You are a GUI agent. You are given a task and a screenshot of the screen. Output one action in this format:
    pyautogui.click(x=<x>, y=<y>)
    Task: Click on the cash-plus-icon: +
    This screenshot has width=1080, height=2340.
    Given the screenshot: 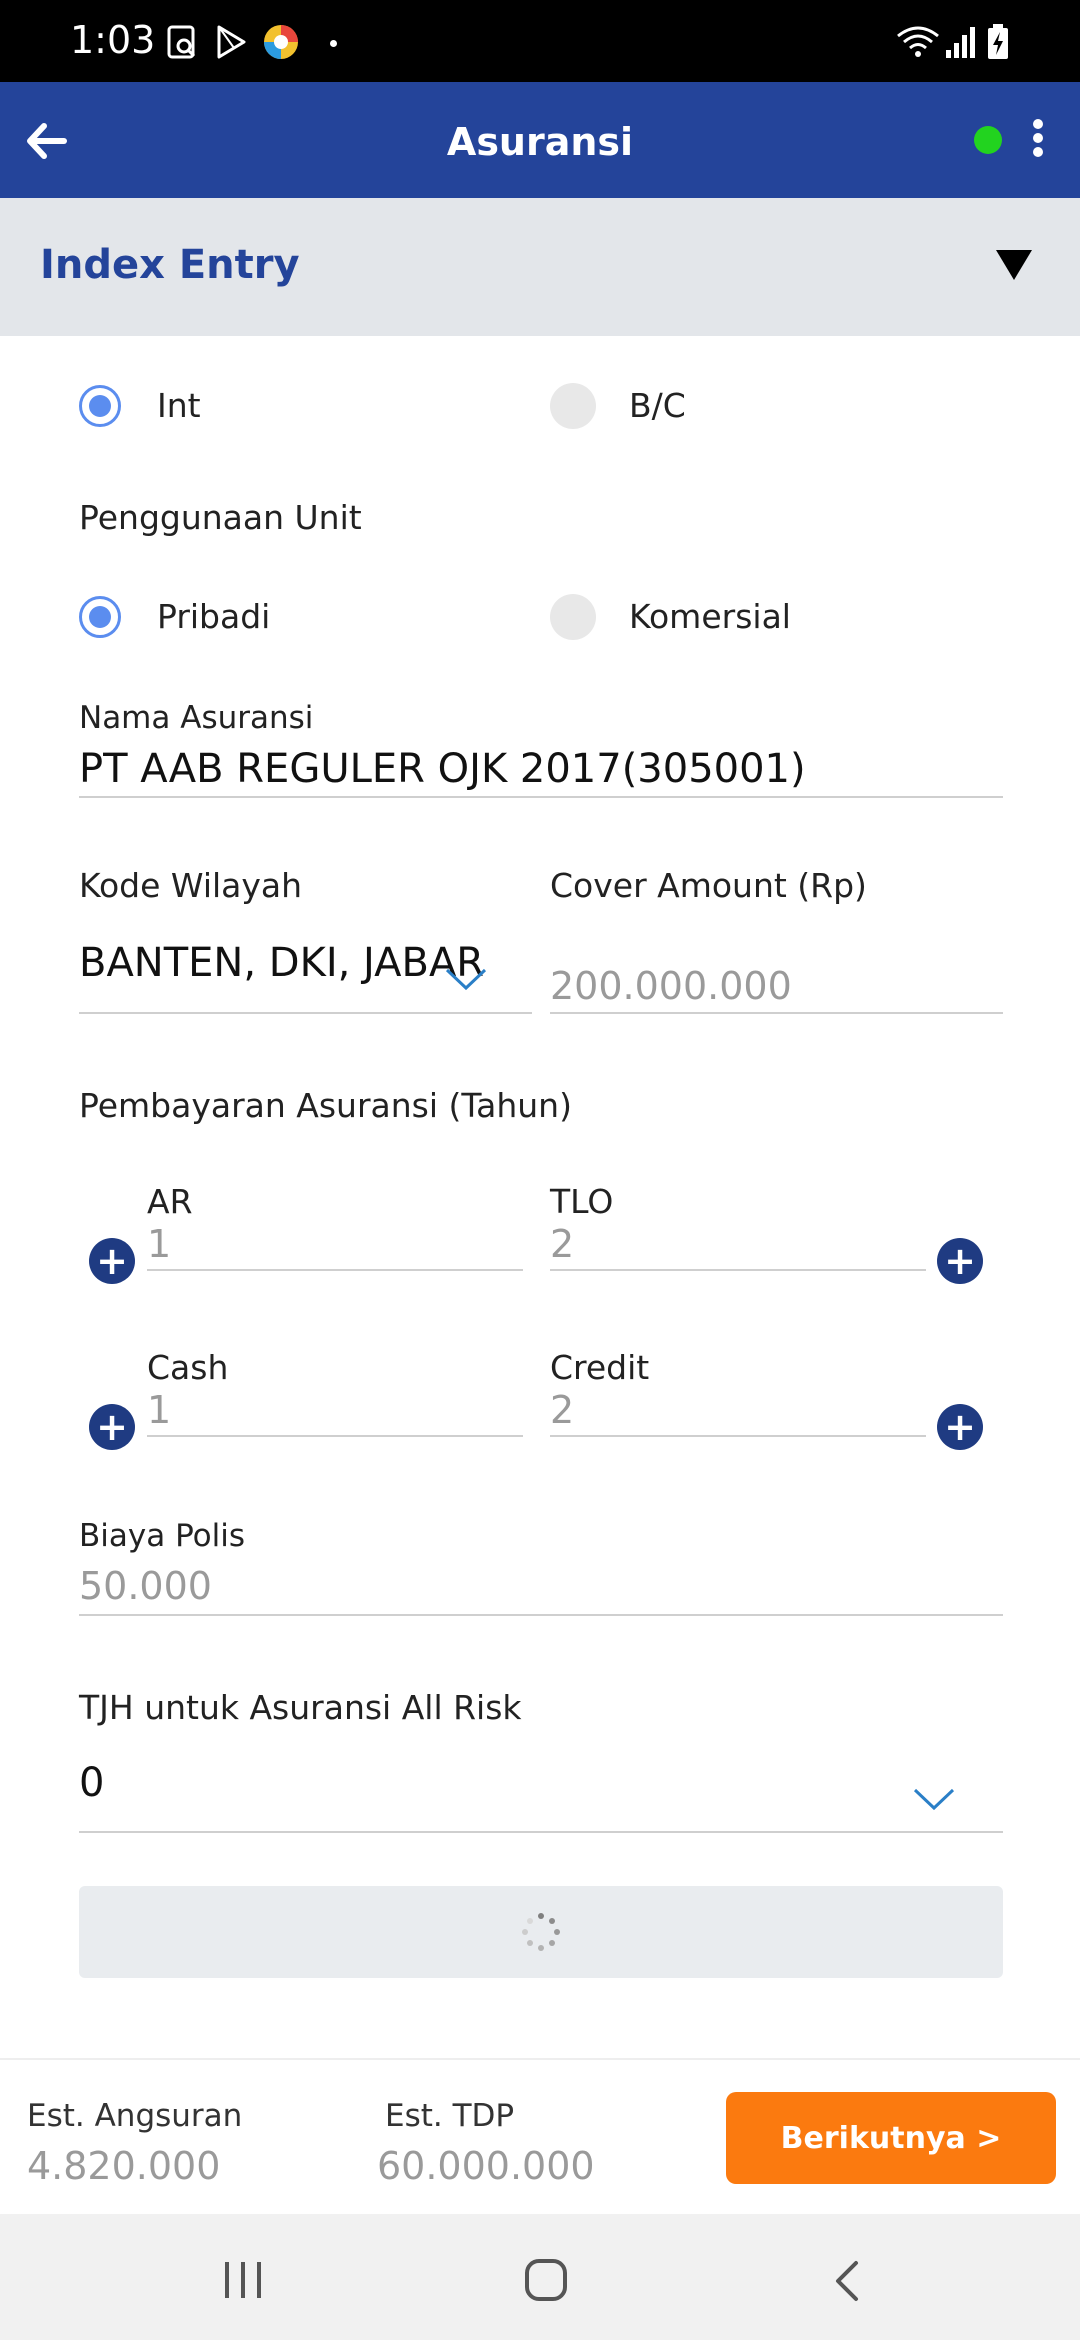 What is the action you would take?
    pyautogui.click(x=112, y=1427)
    